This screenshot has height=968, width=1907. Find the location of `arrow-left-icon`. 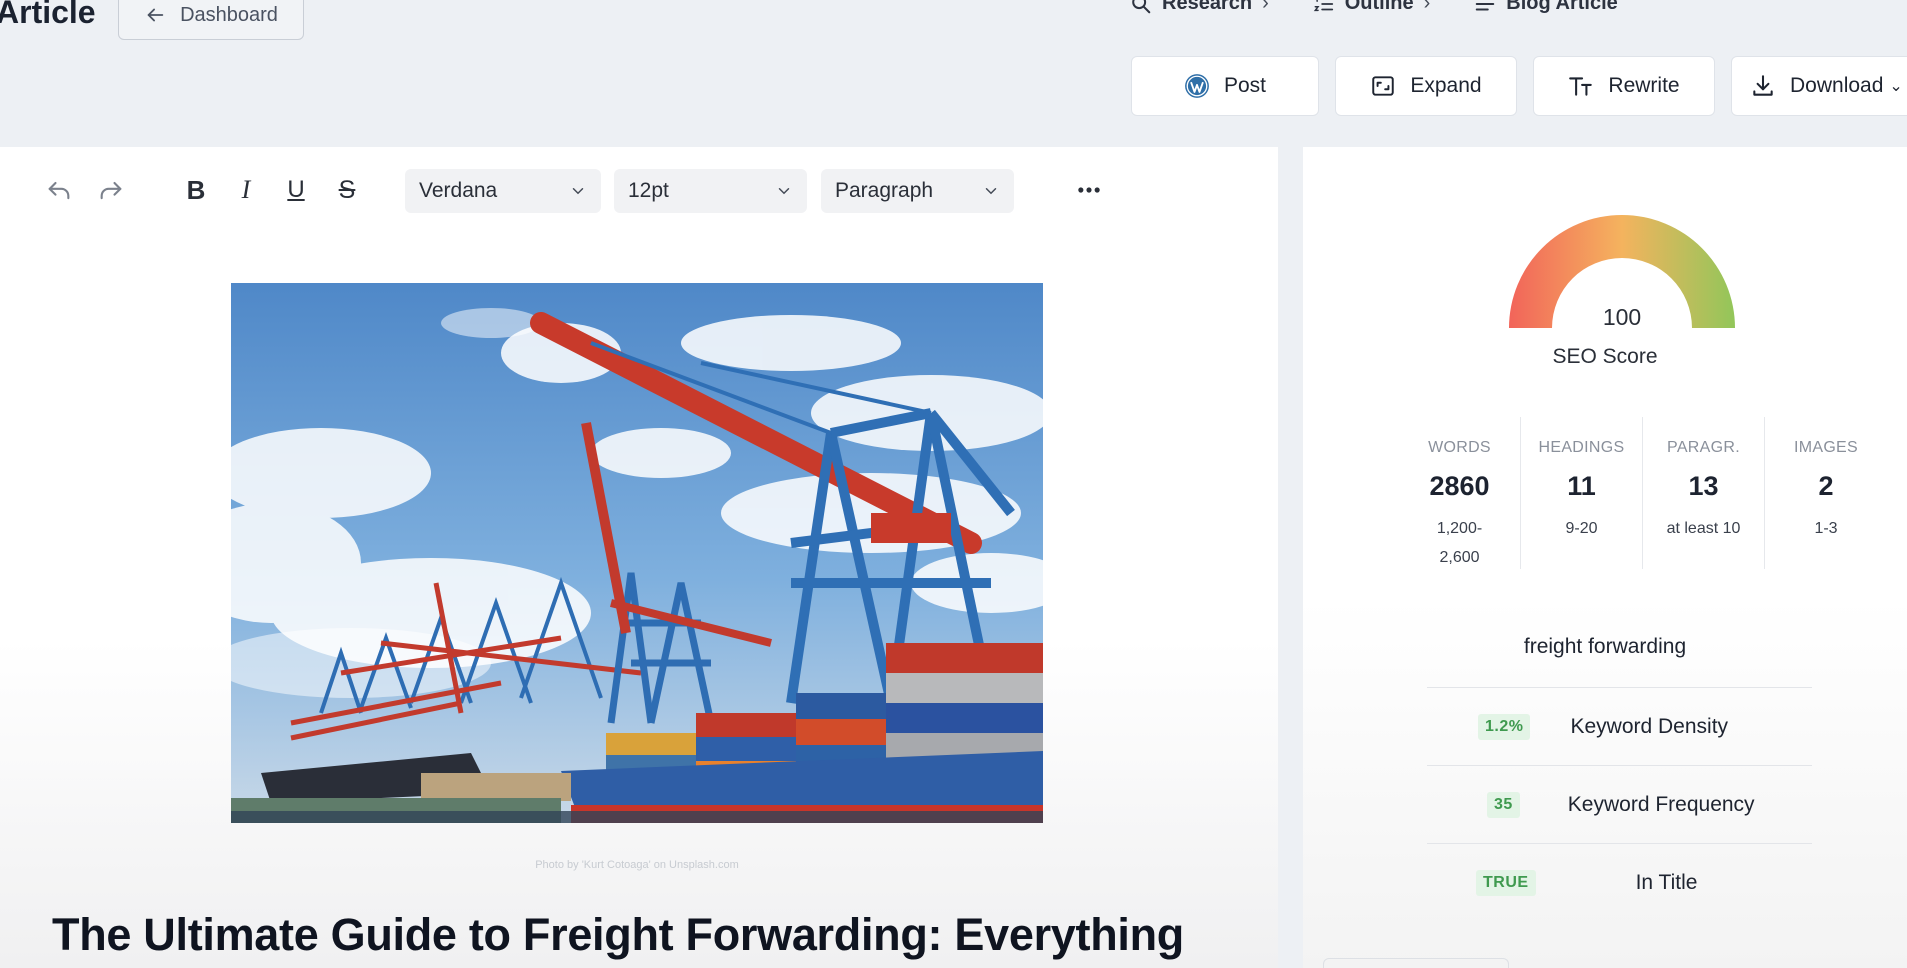

arrow-left-icon is located at coordinates (155, 15).